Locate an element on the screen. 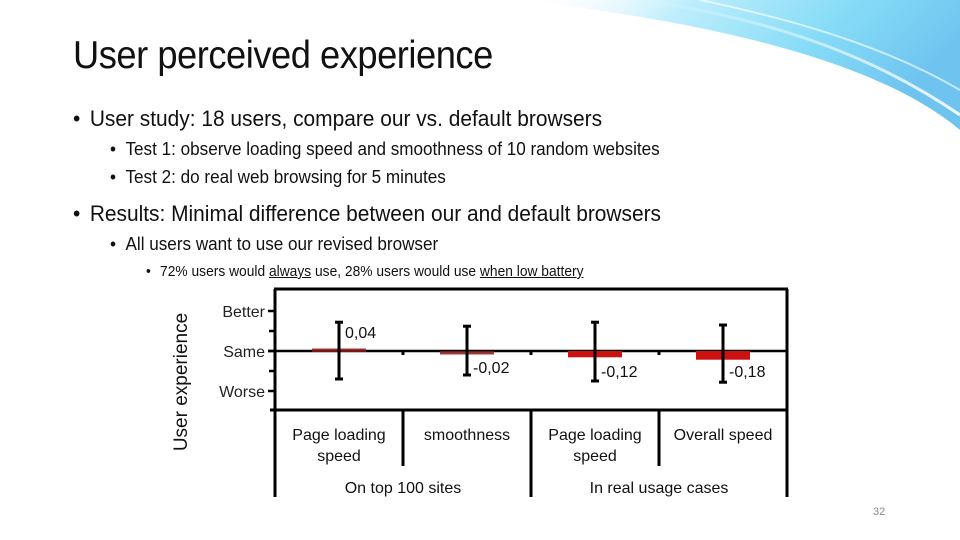 The width and height of the screenshot is (960, 540). category-label: Overall speed is located at coordinates (723, 435).